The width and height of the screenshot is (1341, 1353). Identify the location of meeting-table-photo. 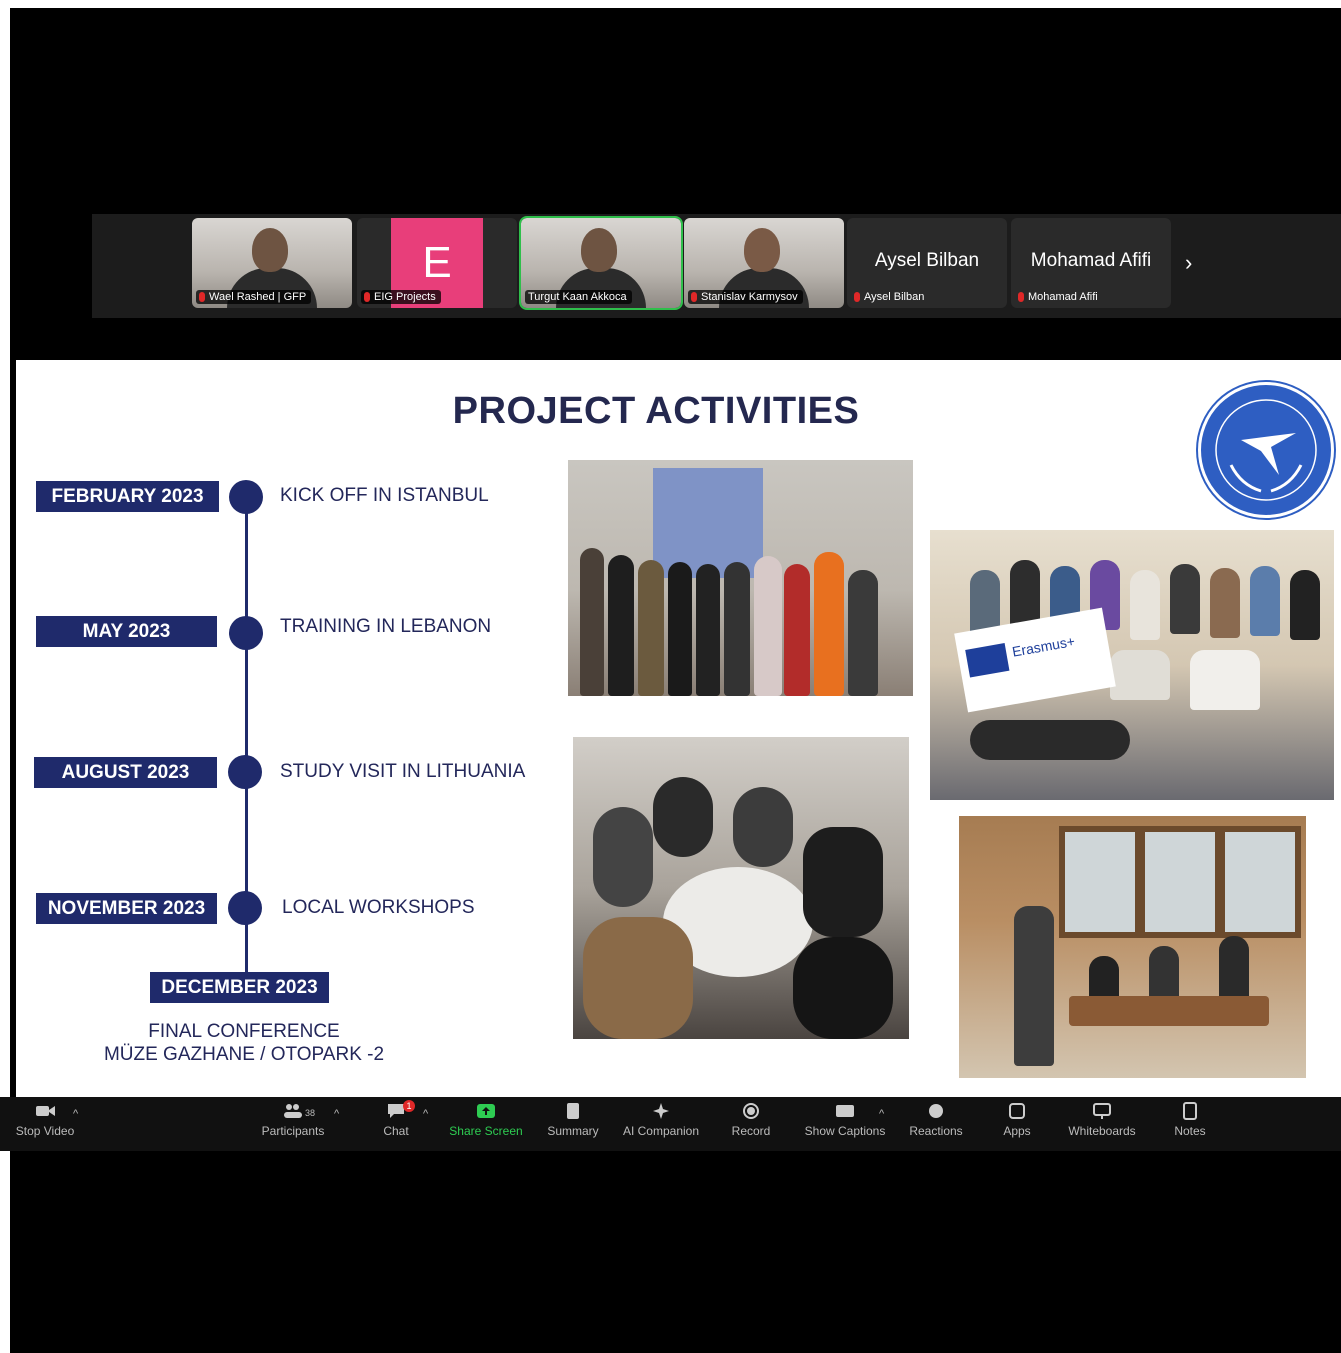
(741, 888).